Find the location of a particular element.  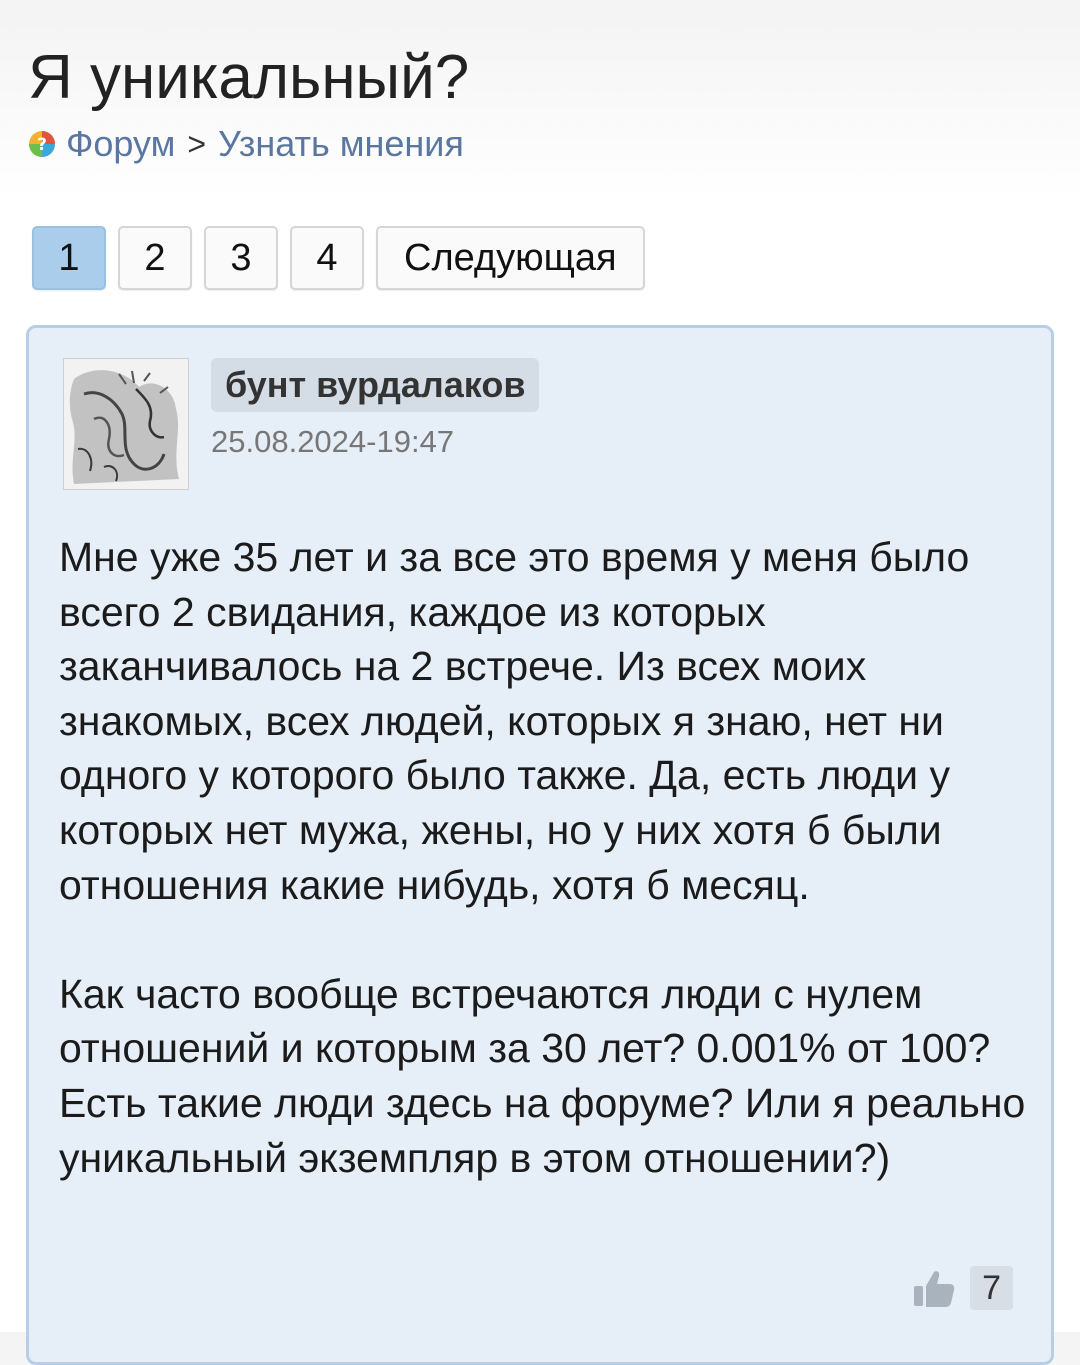

thumbs-up-icon is located at coordinates (934, 1288).